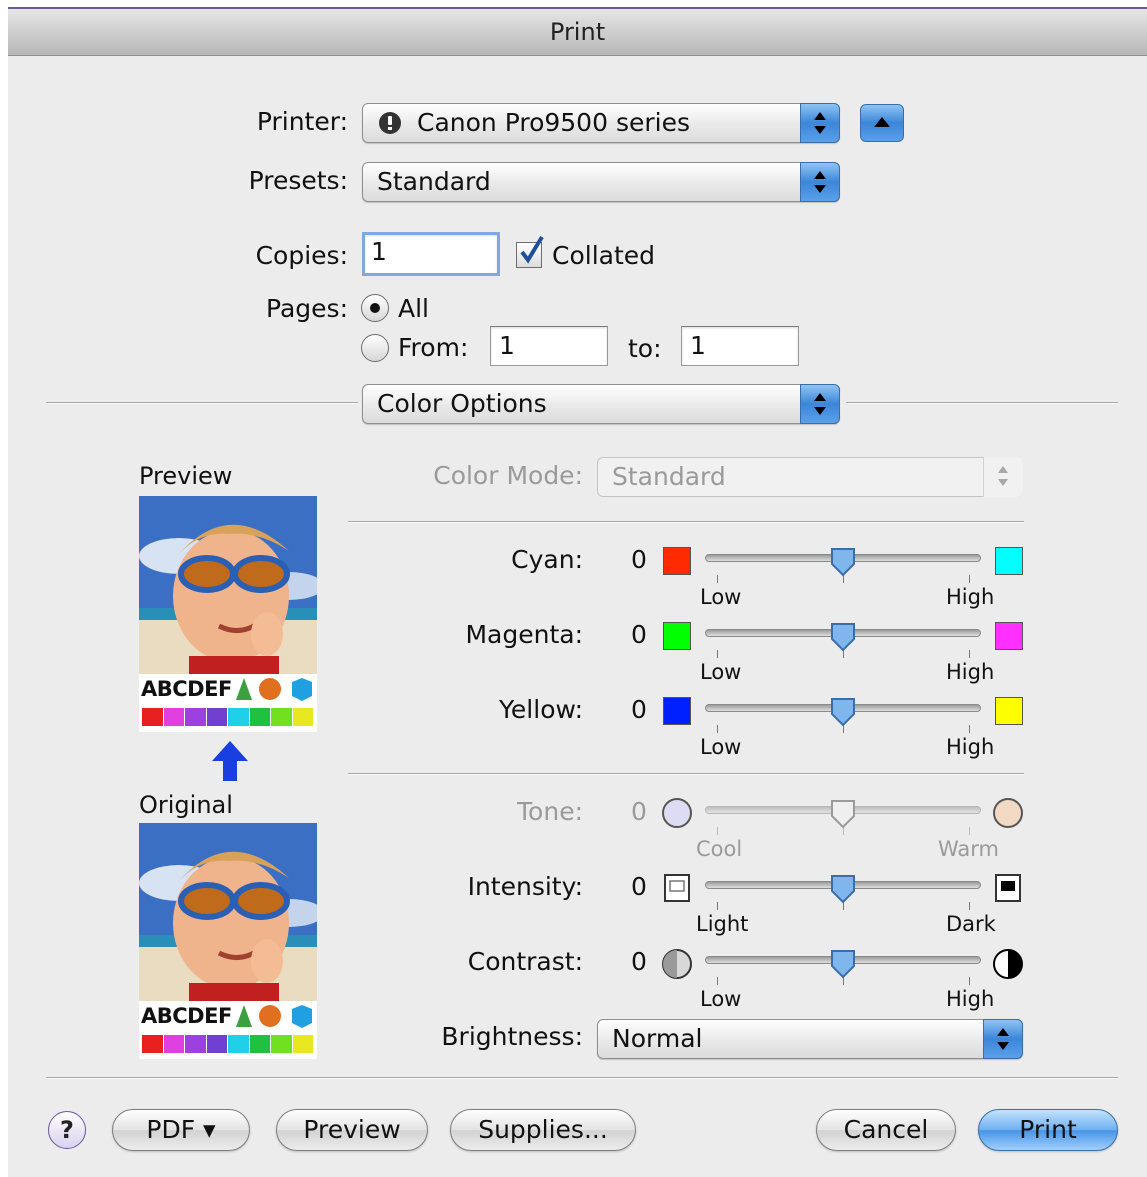 The height and width of the screenshot is (1177, 1147). Describe the element at coordinates (525, 886) in the screenshot. I see `intensity-label: Intensity:` at that location.